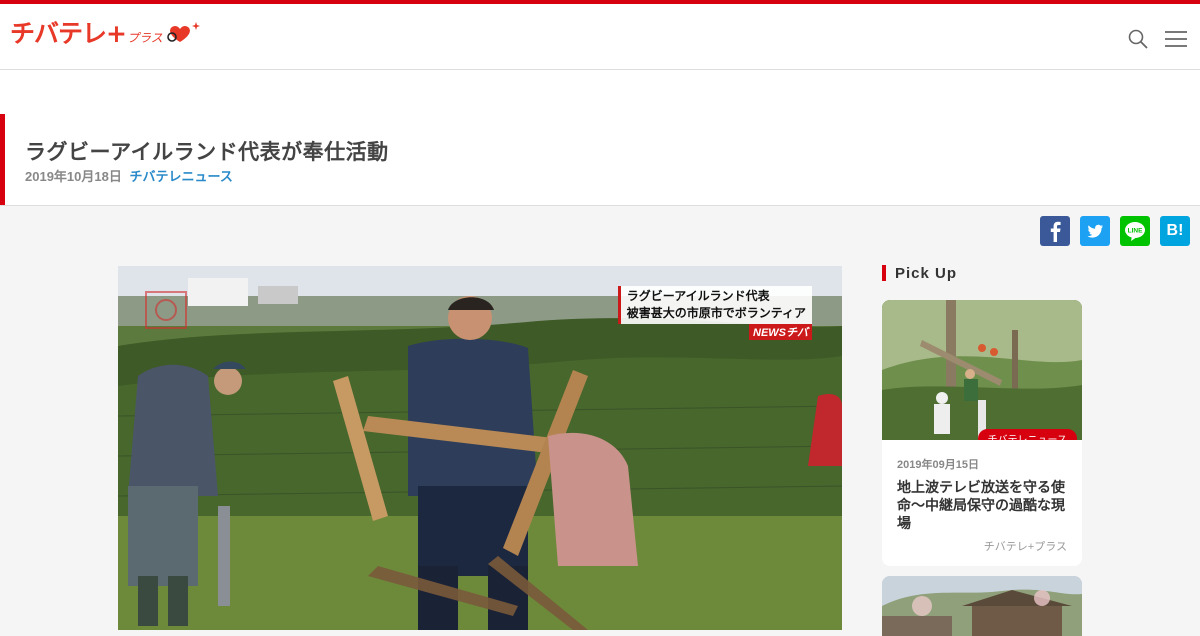  Describe the element at coordinates (180, 176) in the screenshot. I see `article-category-link: チバテレニュース` at that location.